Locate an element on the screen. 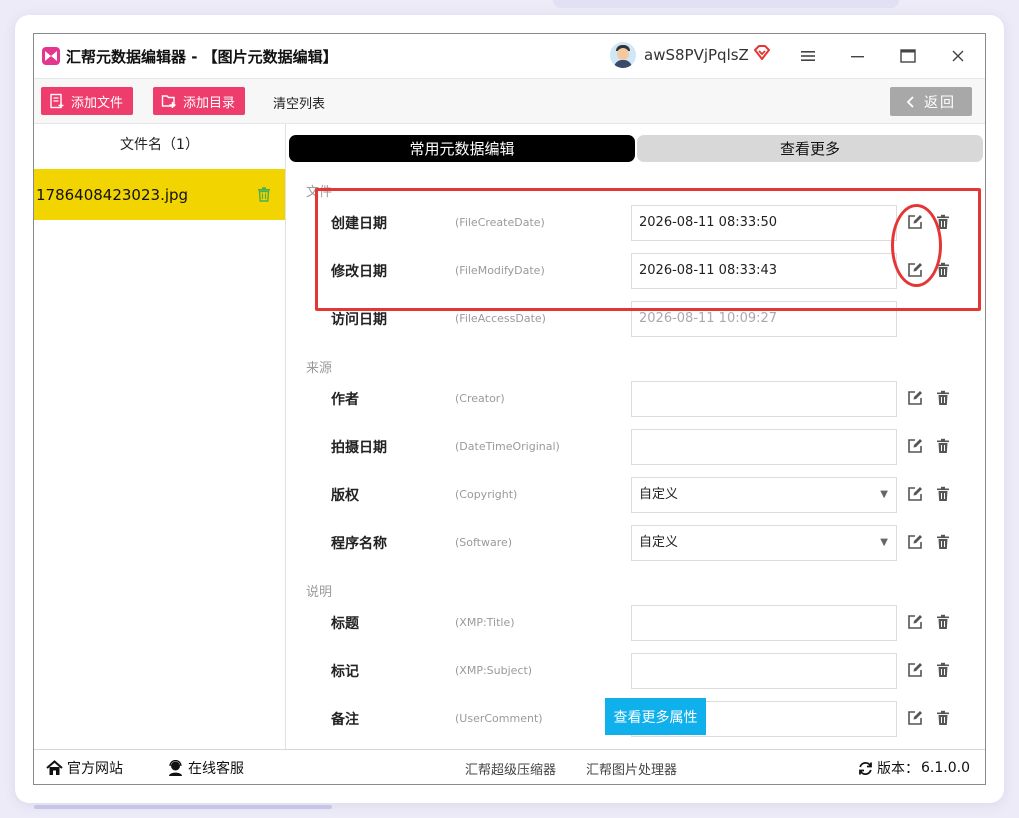 The height and width of the screenshot is (818, 1019). annotation-highlight-ellipse is located at coordinates (916, 245).